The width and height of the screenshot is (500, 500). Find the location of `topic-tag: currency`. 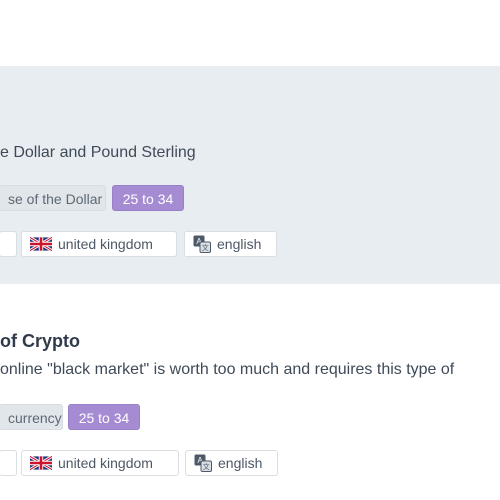

topic-tag: currency is located at coordinates (31, 417).